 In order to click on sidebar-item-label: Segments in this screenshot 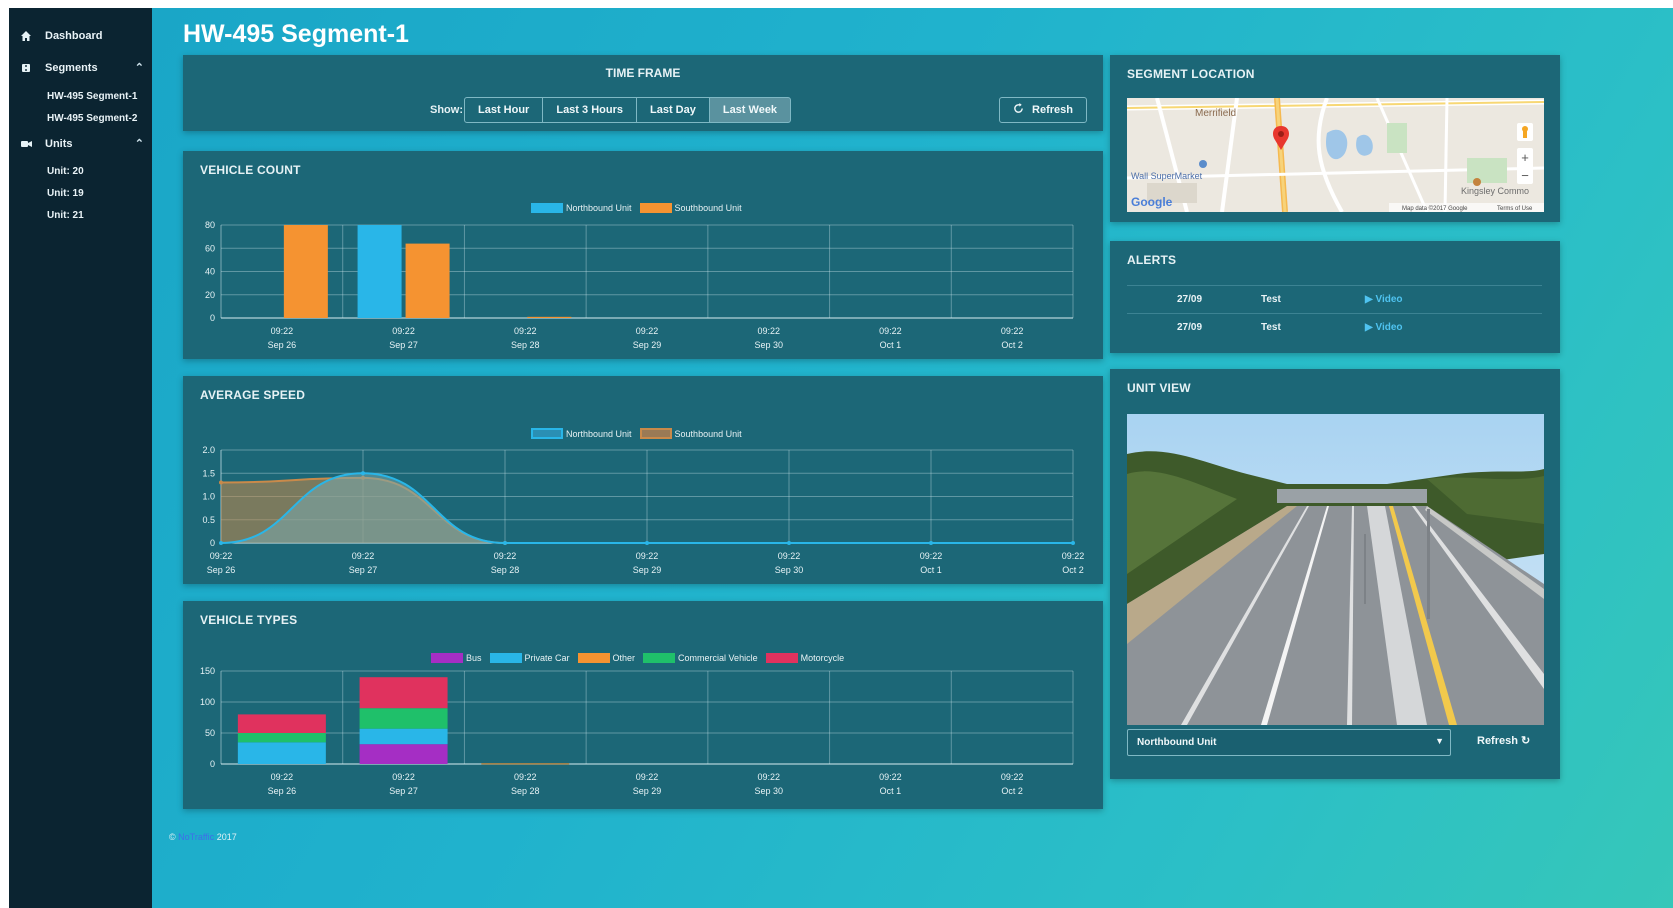, I will do `click(71, 68)`.